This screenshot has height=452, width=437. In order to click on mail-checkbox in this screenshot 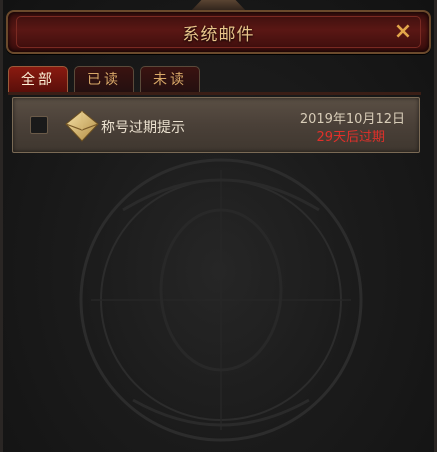, I will do `click(39, 125)`.